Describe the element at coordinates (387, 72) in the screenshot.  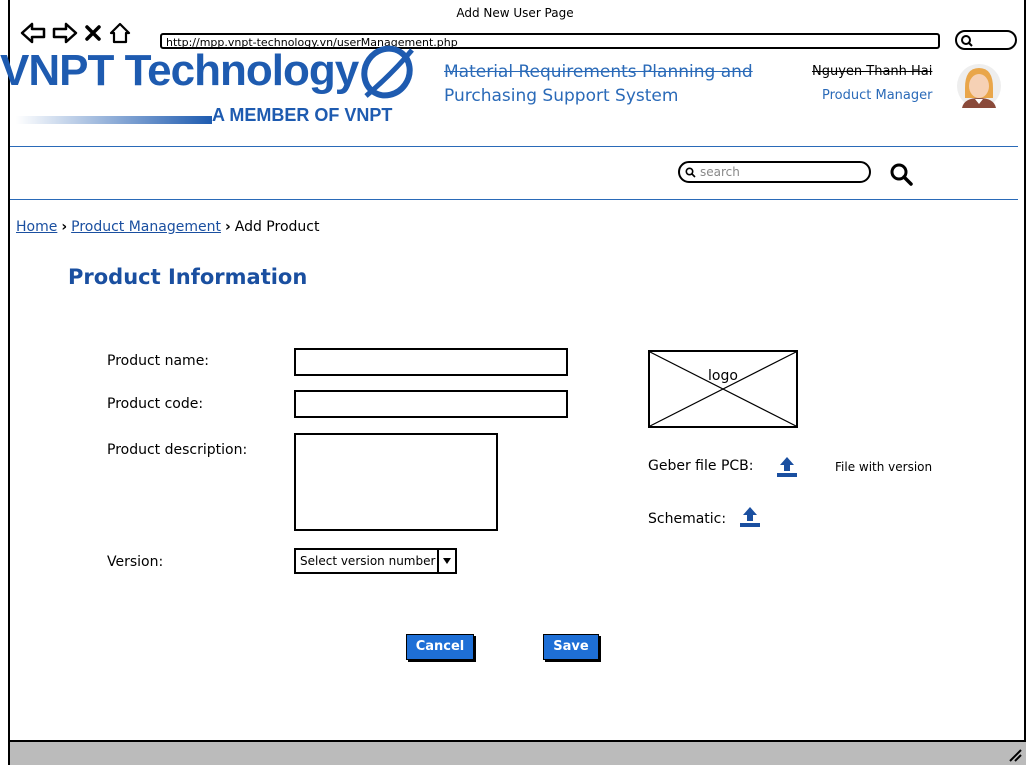
I see `brand-swoosh-icon` at that location.